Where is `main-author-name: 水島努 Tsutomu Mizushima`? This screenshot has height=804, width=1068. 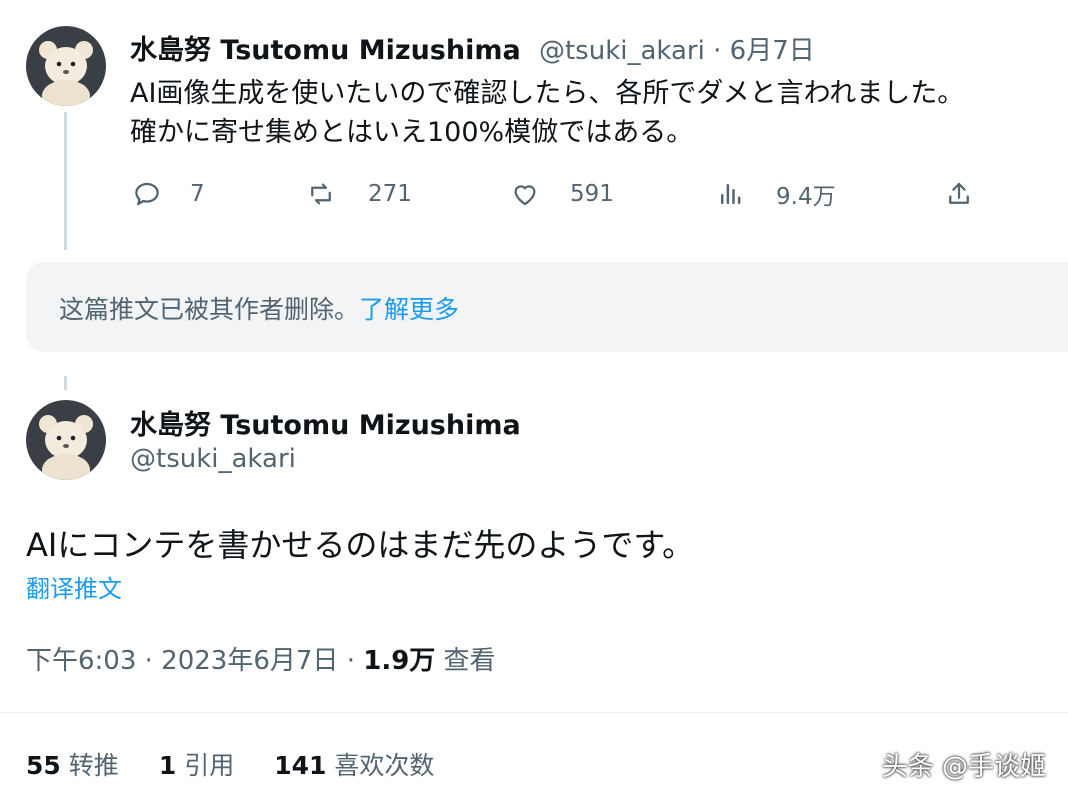
main-author-name: 水島努 Tsutomu Mizushima is located at coordinates (325, 422).